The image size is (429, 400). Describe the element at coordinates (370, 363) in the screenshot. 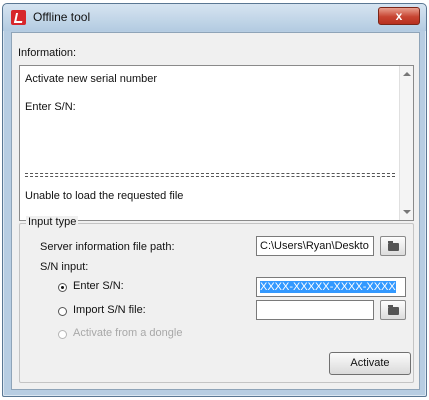

I see `activate-button: Activate` at that location.